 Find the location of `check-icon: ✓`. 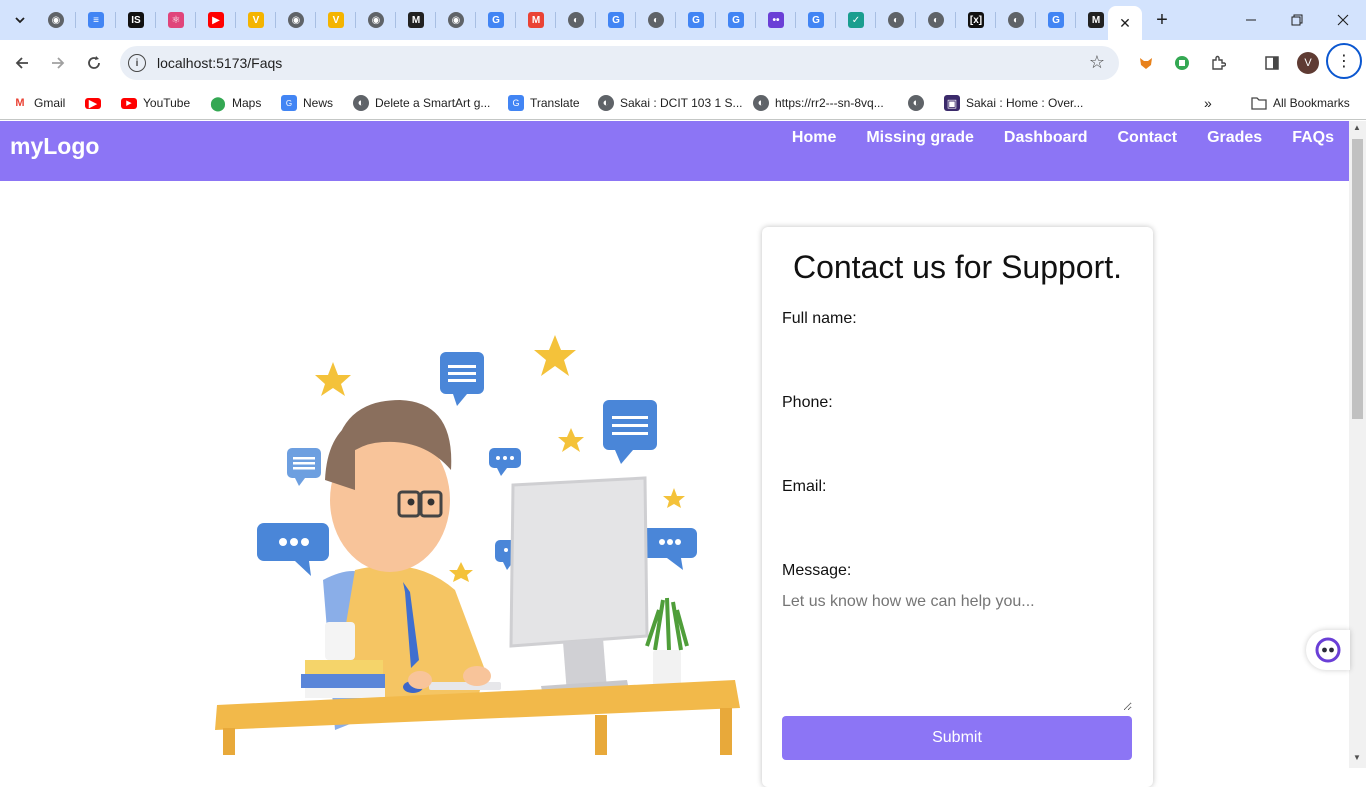

check-icon: ✓ is located at coordinates (856, 20).